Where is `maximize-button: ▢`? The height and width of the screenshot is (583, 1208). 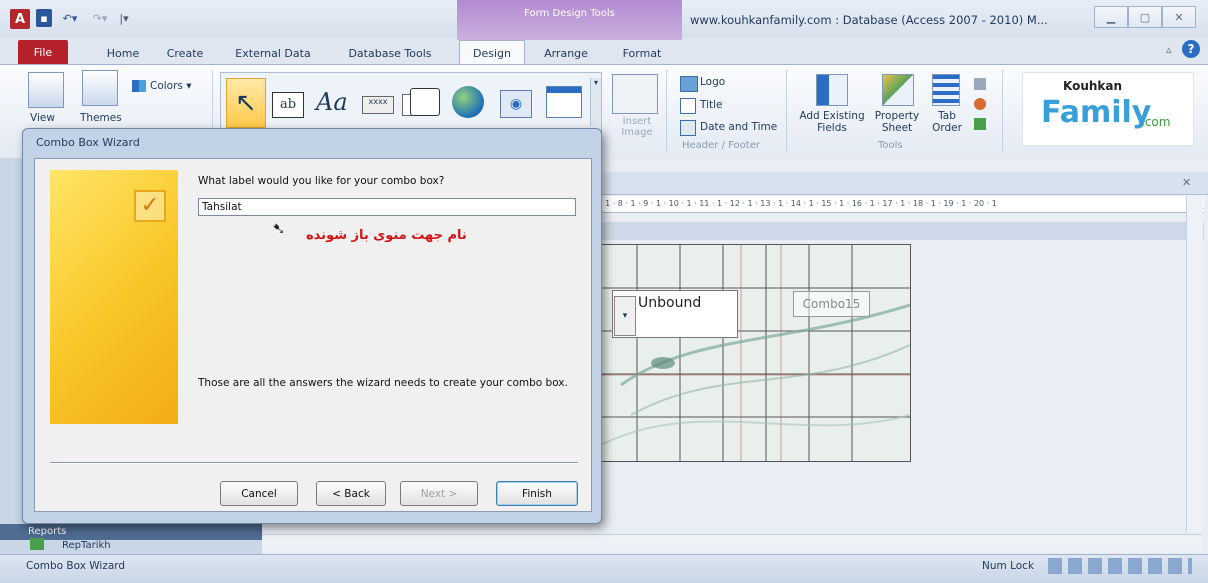
maximize-button: ▢ is located at coordinates (1145, 17).